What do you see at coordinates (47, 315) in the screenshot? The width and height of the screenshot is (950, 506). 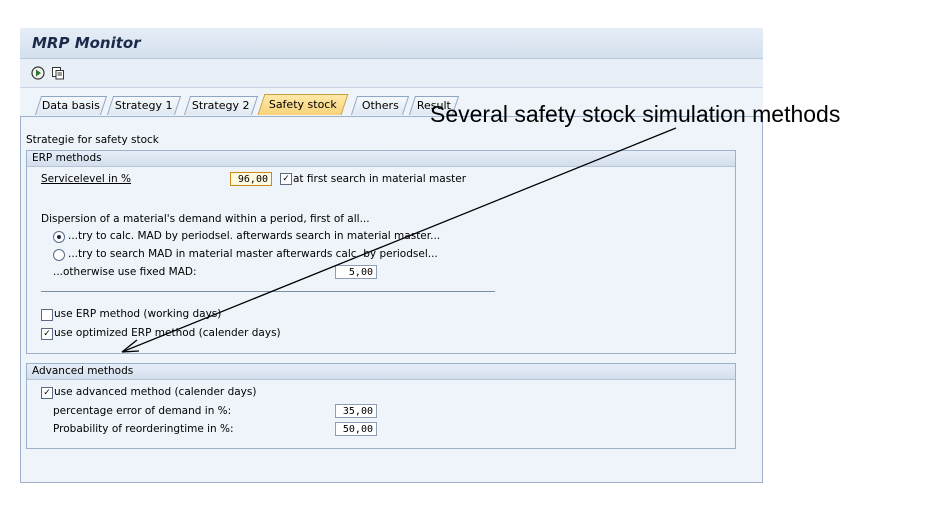 I see `use-erp-checkbox` at bounding box center [47, 315].